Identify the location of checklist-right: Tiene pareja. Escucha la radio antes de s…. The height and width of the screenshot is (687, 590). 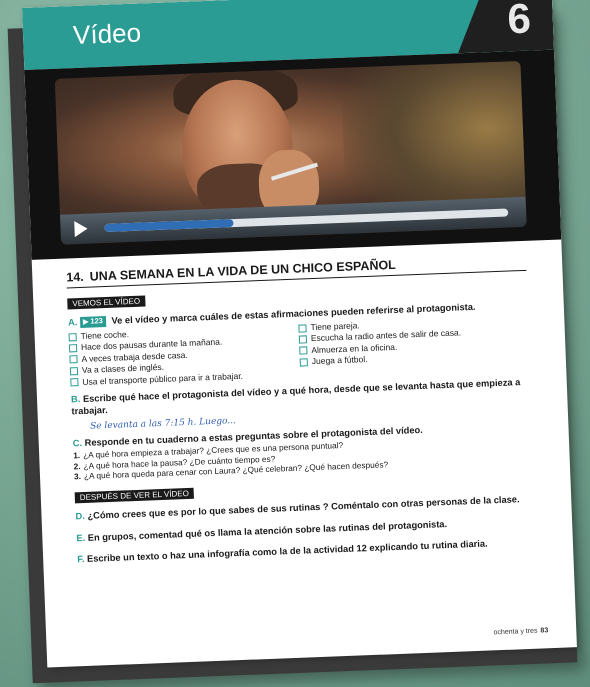
(414, 347).